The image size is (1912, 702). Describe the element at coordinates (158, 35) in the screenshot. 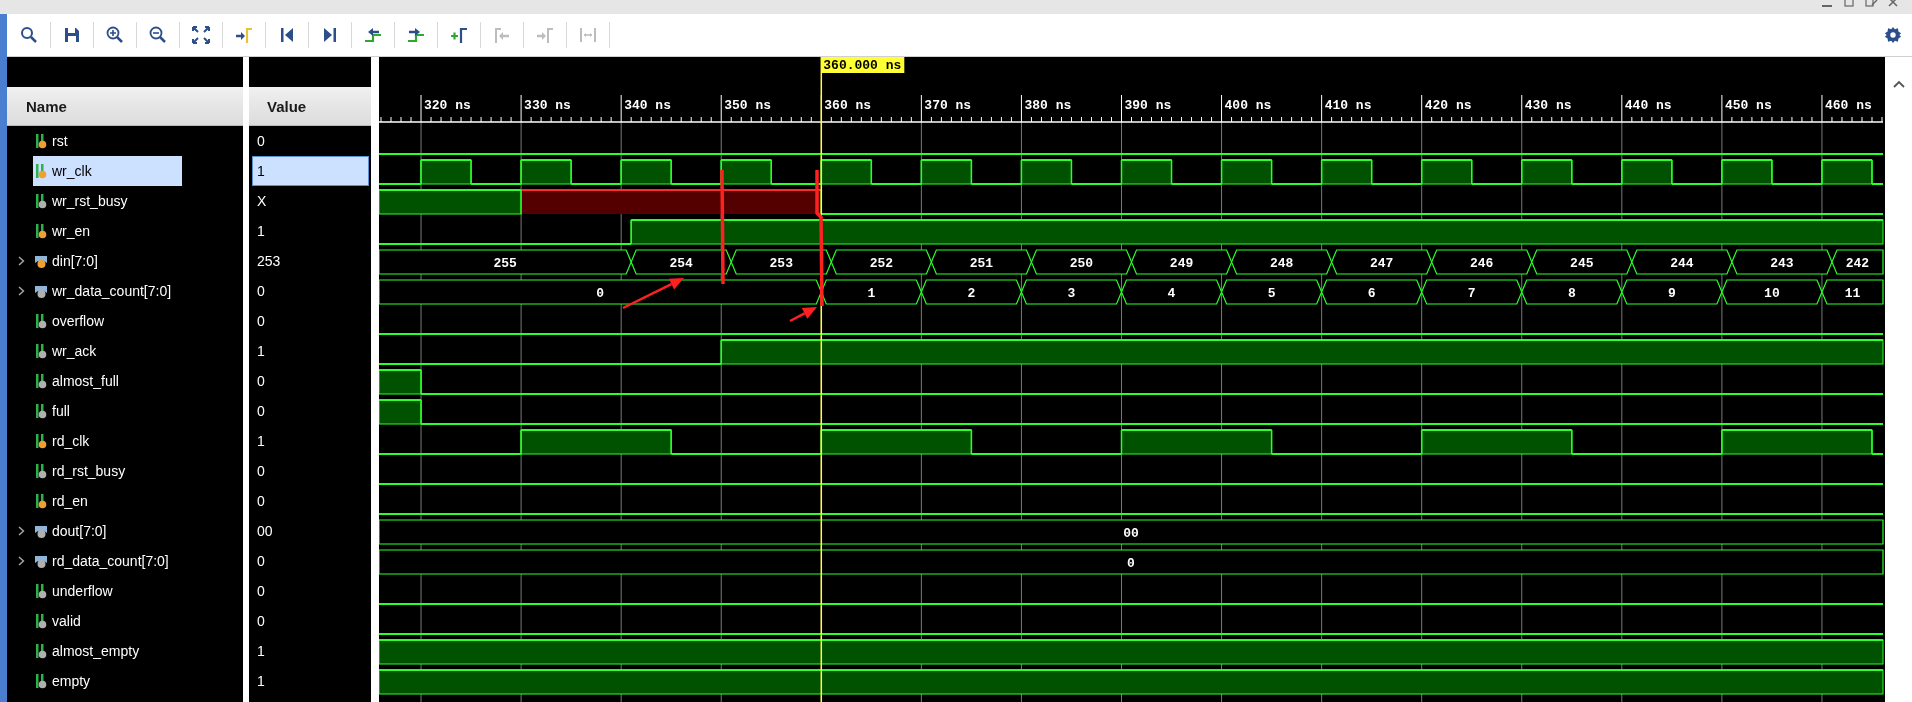

I see `zoom-out-icon` at that location.